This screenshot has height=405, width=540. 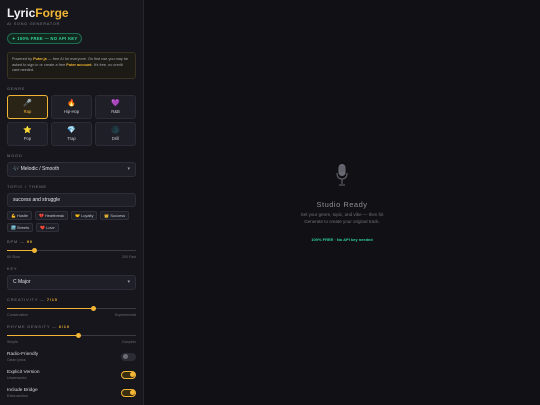 What do you see at coordinates (115, 112) in the screenshot?
I see `genre-label: R&B` at bounding box center [115, 112].